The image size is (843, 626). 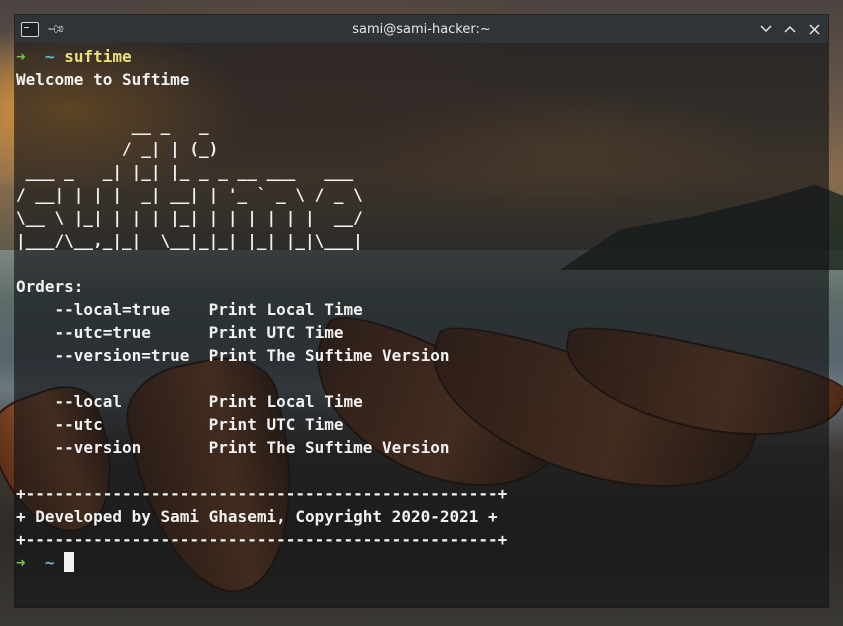 I want to click on active-prompt-line: ➜ ~, so click(x=421, y=562).